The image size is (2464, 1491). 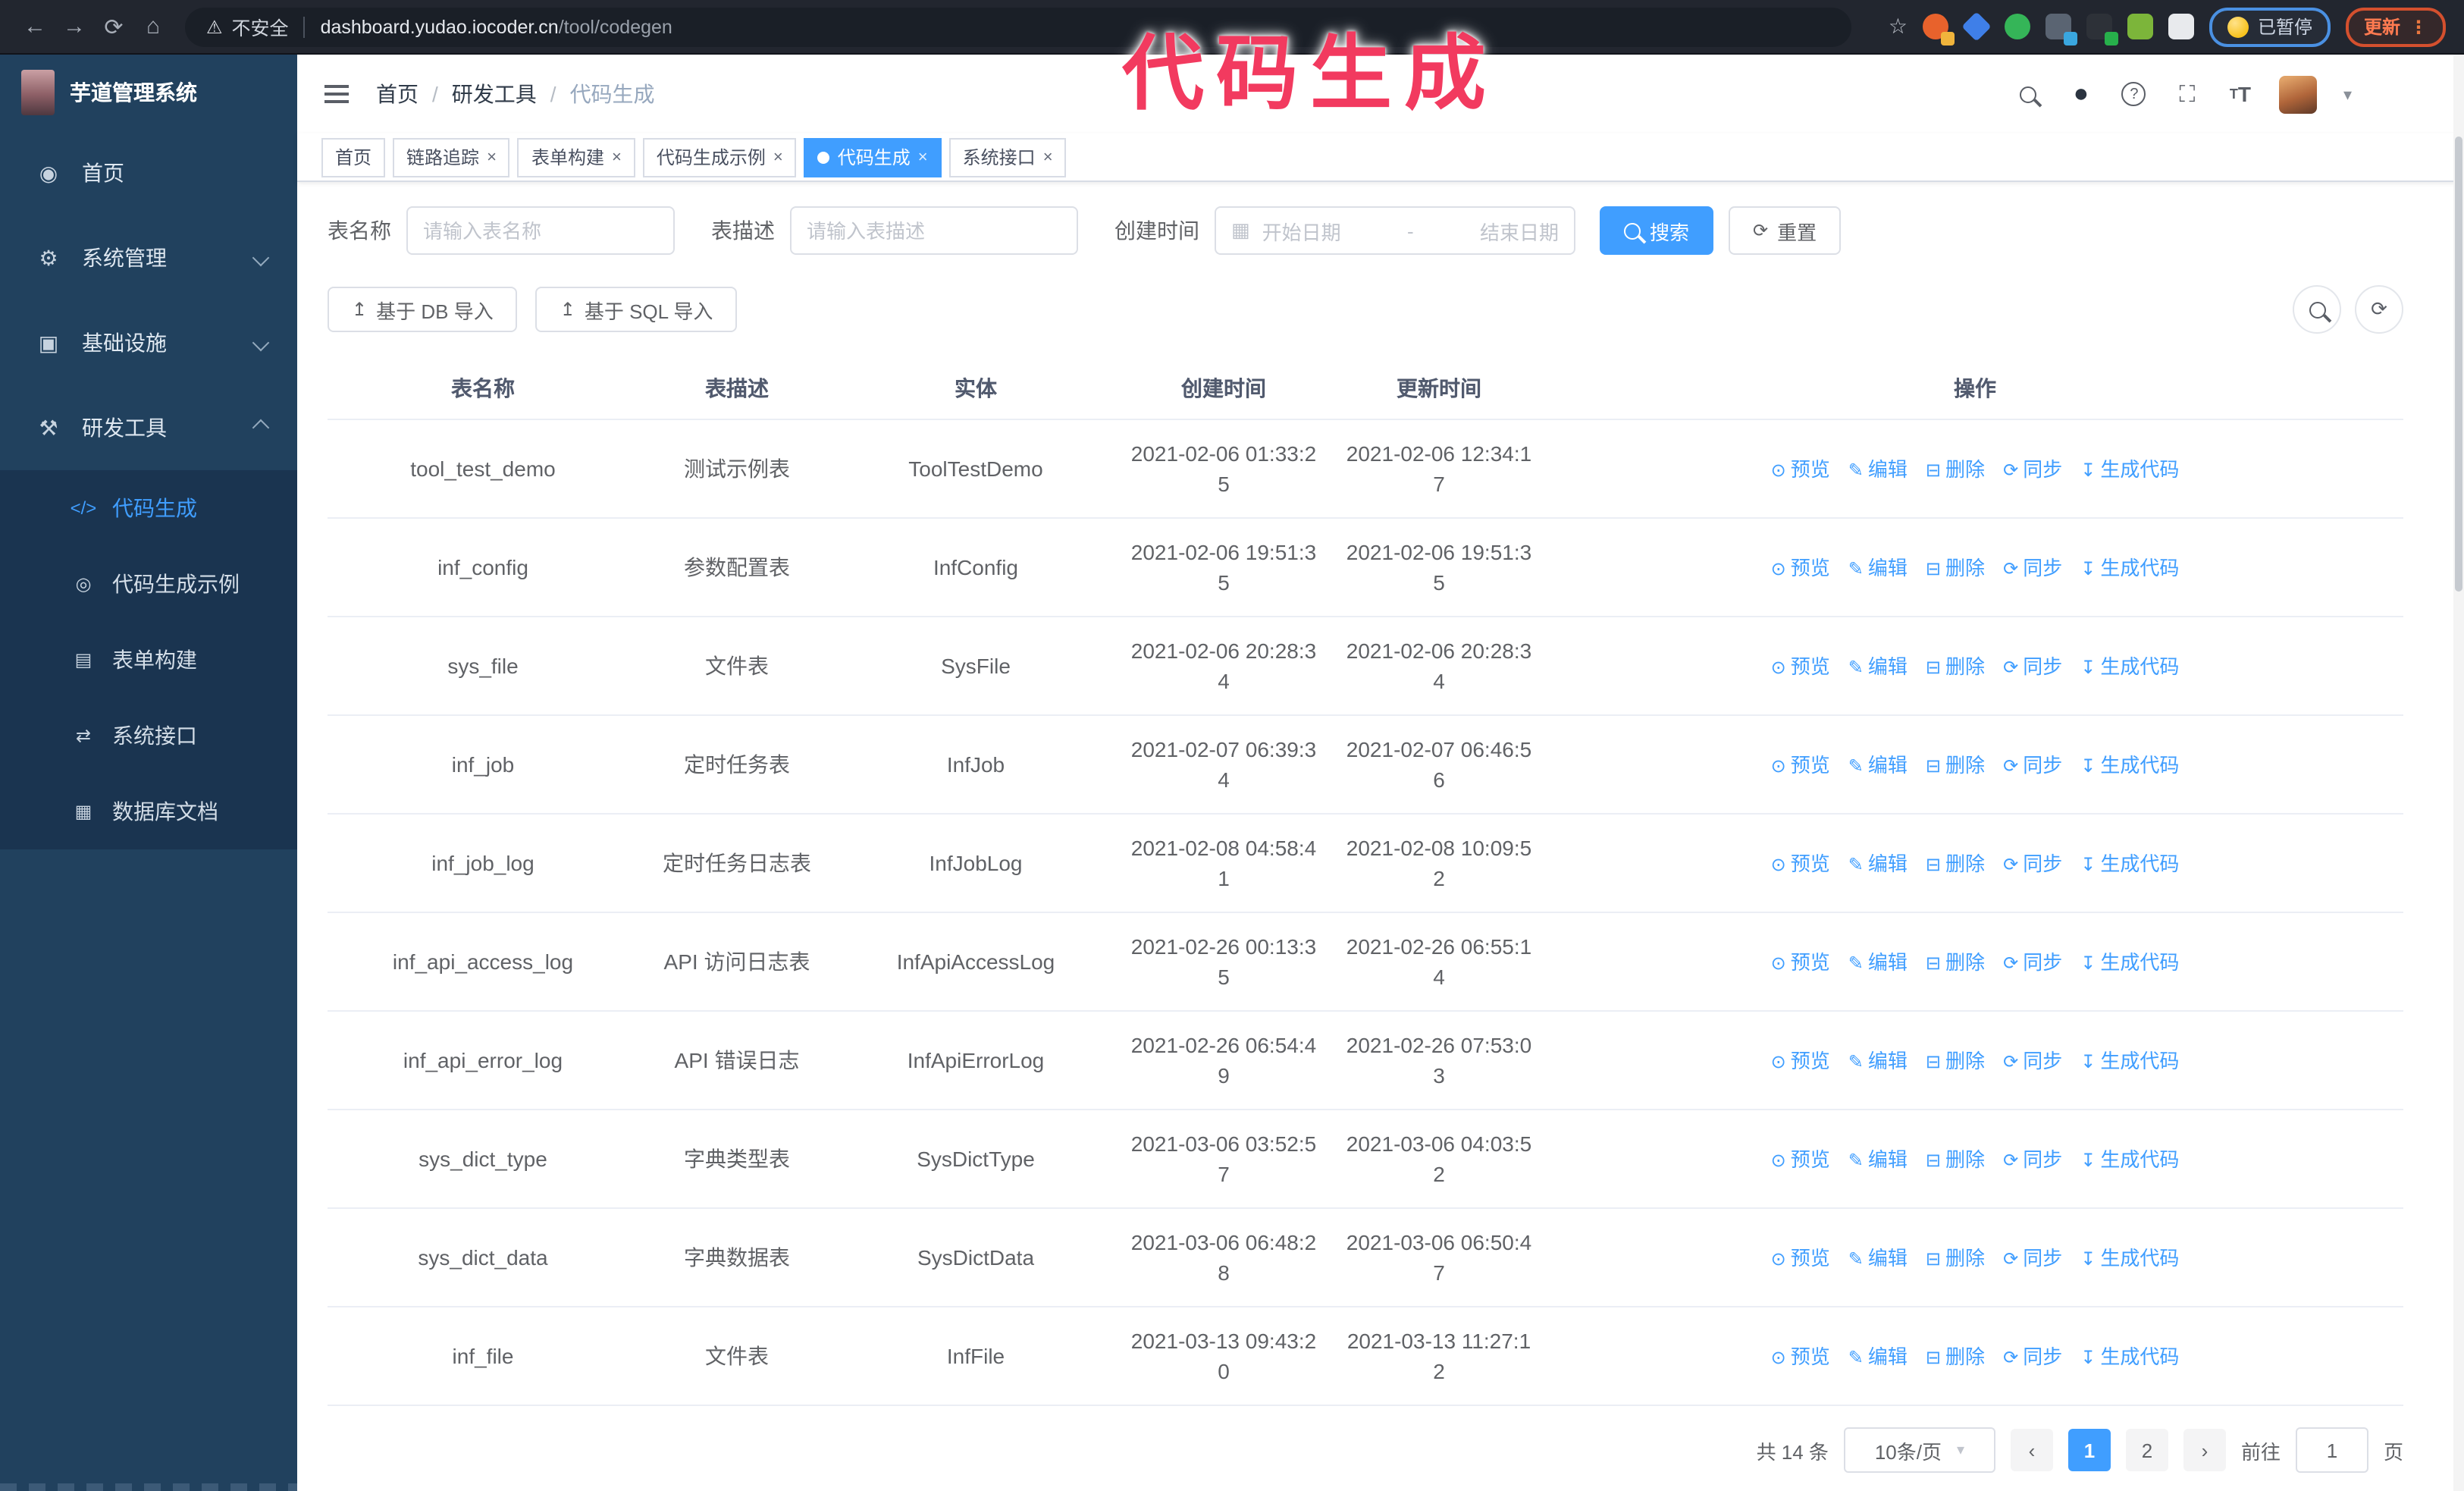 I want to click on app-logo: 芋道管理系统, so click(x=148, y=92).